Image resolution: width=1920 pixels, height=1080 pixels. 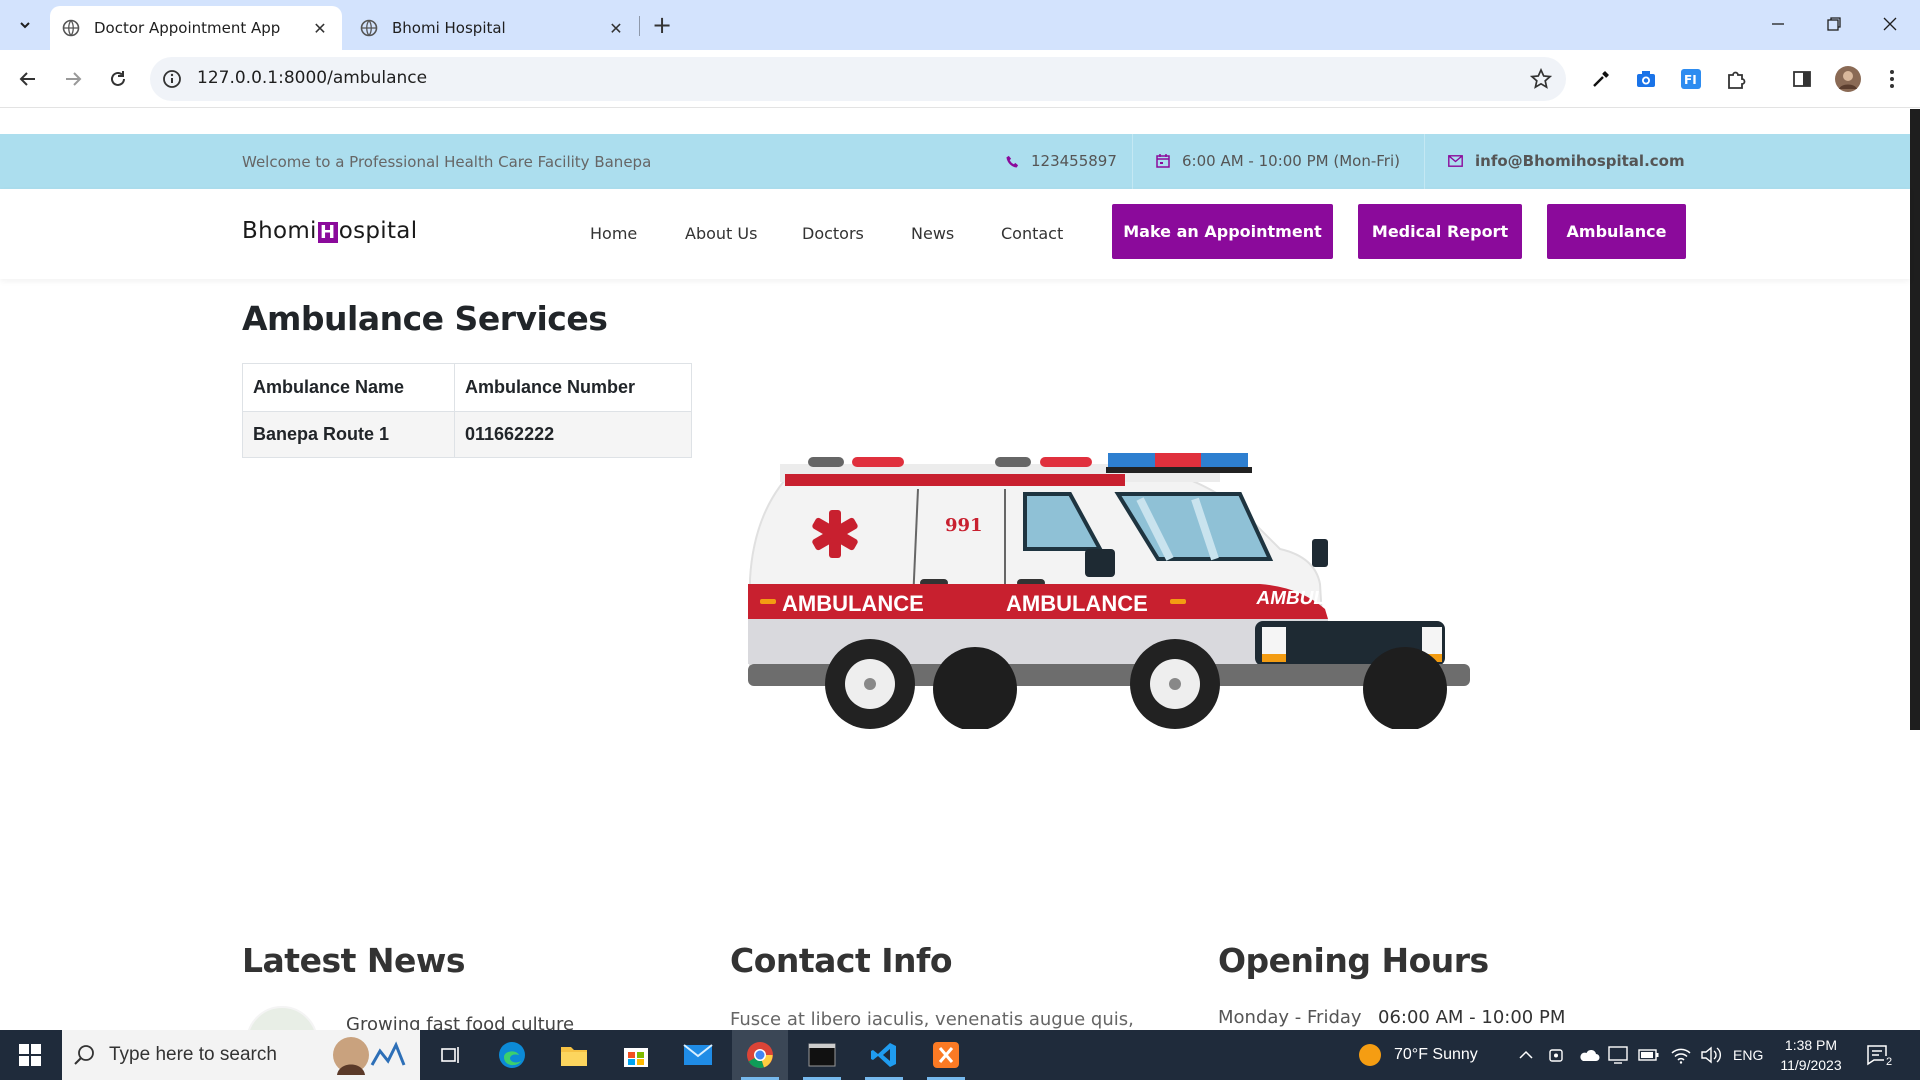 What do you see at coordinates (512, 1055) in the screenshot?
I see `edge-app` at bounding box center [512, 1055].